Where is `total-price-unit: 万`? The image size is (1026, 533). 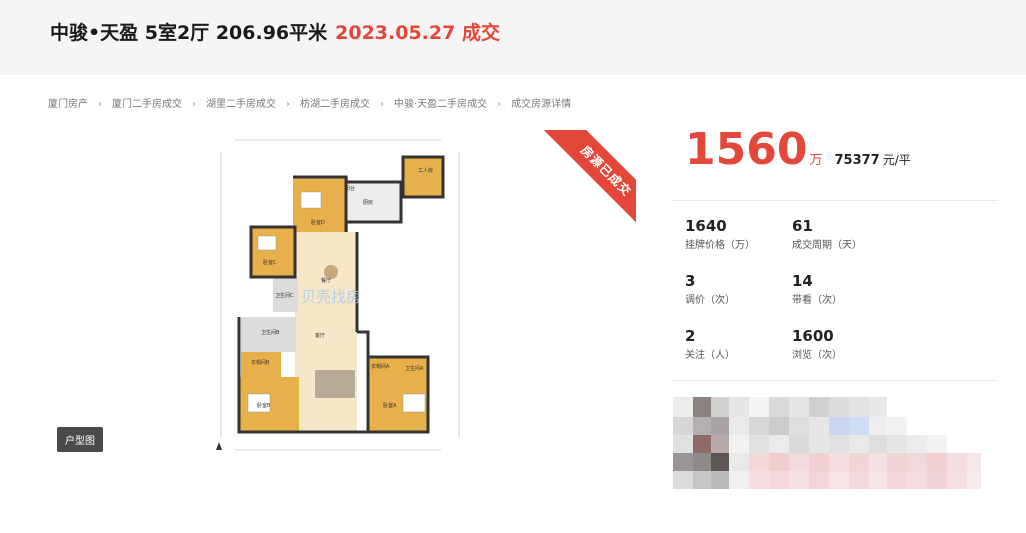
total-price-unit: 万 is located at coordinates (816, 160).